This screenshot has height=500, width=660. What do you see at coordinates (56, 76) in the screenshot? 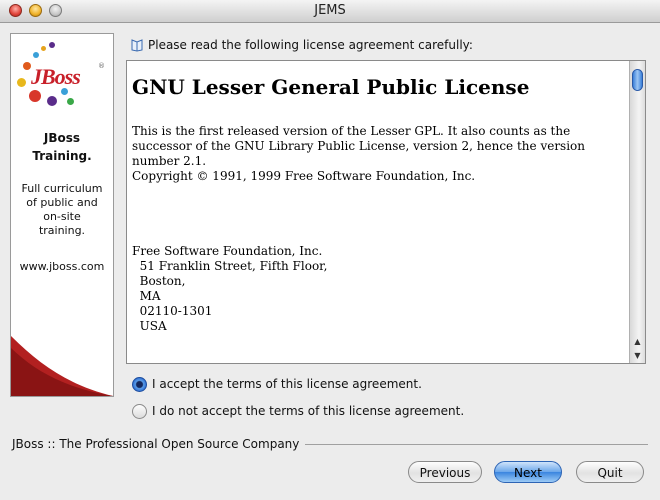
I see `logo-wordmark: JBoss` at bounding box center [56, 76].